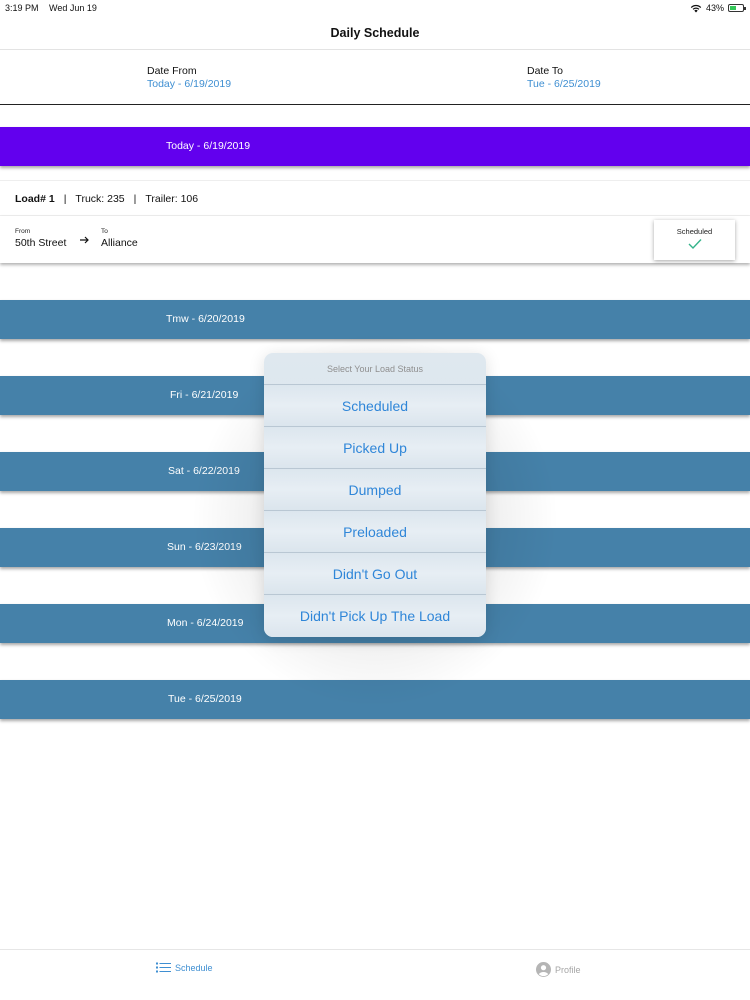  Describe the element at coordinates (194, 967) in the screenshot. I see `tab-schedule-label: Schedule` at that location.